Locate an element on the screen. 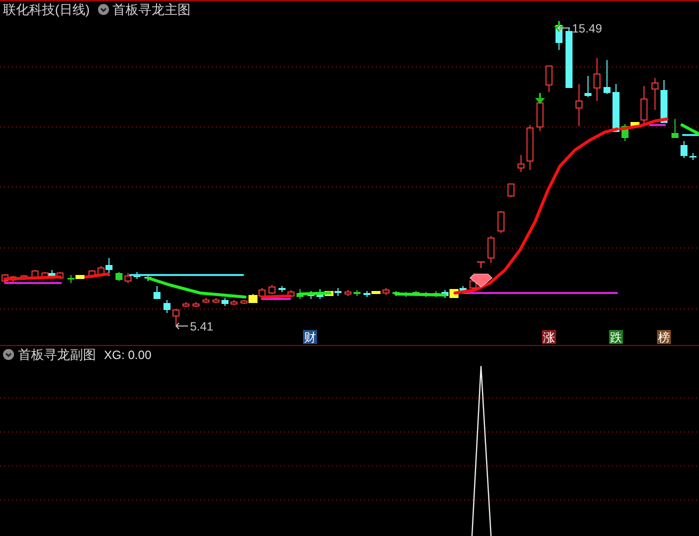 The width and height of the screenshot is (699, 536). event-badge: 涨 is located at coordinates (549, 337).